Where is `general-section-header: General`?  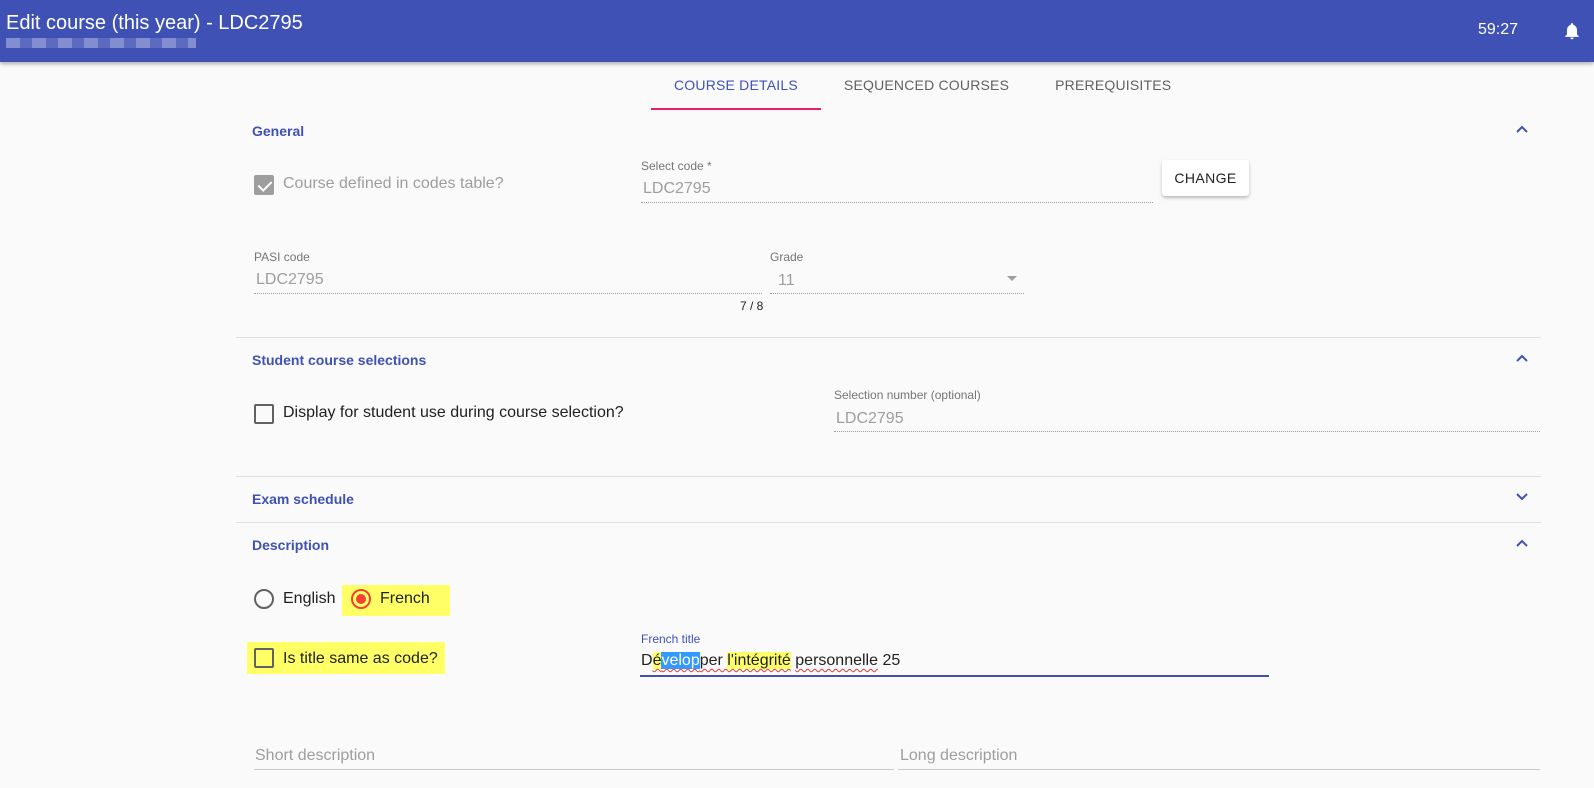
general-section-header: General is located at coordinates (278, 131).